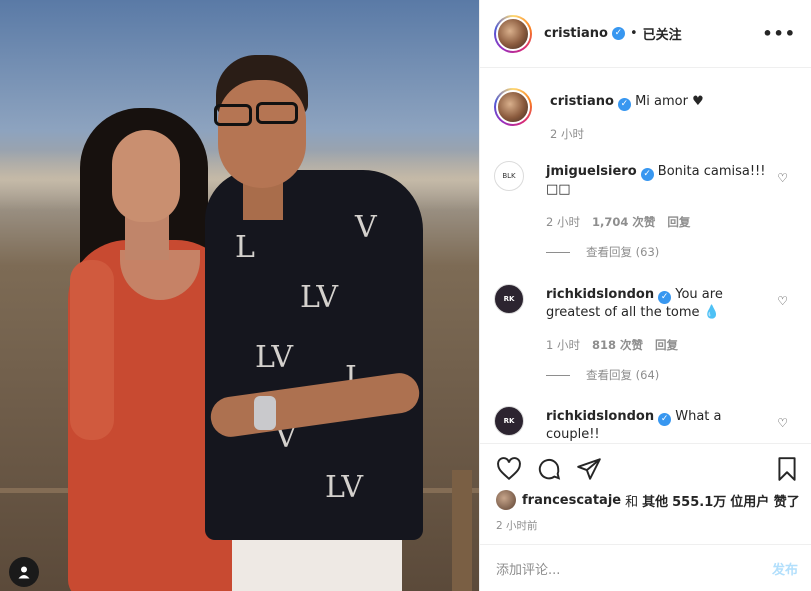  Describe the element at coordinates (632, 502) in the screenshot. I see `likes-and: 和` at that location.